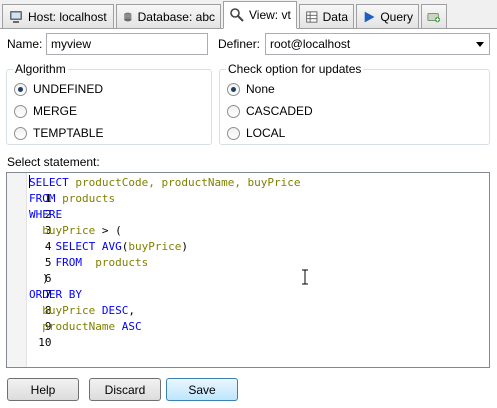 The width and height of the screenshot is (497, 408). What do you see at coordinates (25, 44) in the screenshot?
I see `name-label: Name:` at bounding box center [25, 44].